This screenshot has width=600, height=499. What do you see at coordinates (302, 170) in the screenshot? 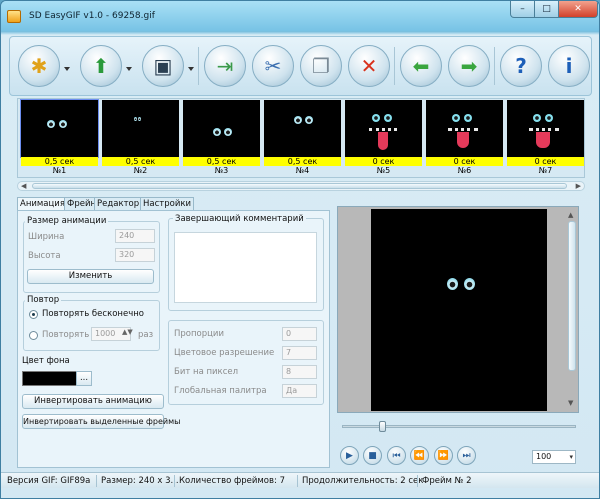
I see `frame-number: №4` at bounding box center [302, 170].